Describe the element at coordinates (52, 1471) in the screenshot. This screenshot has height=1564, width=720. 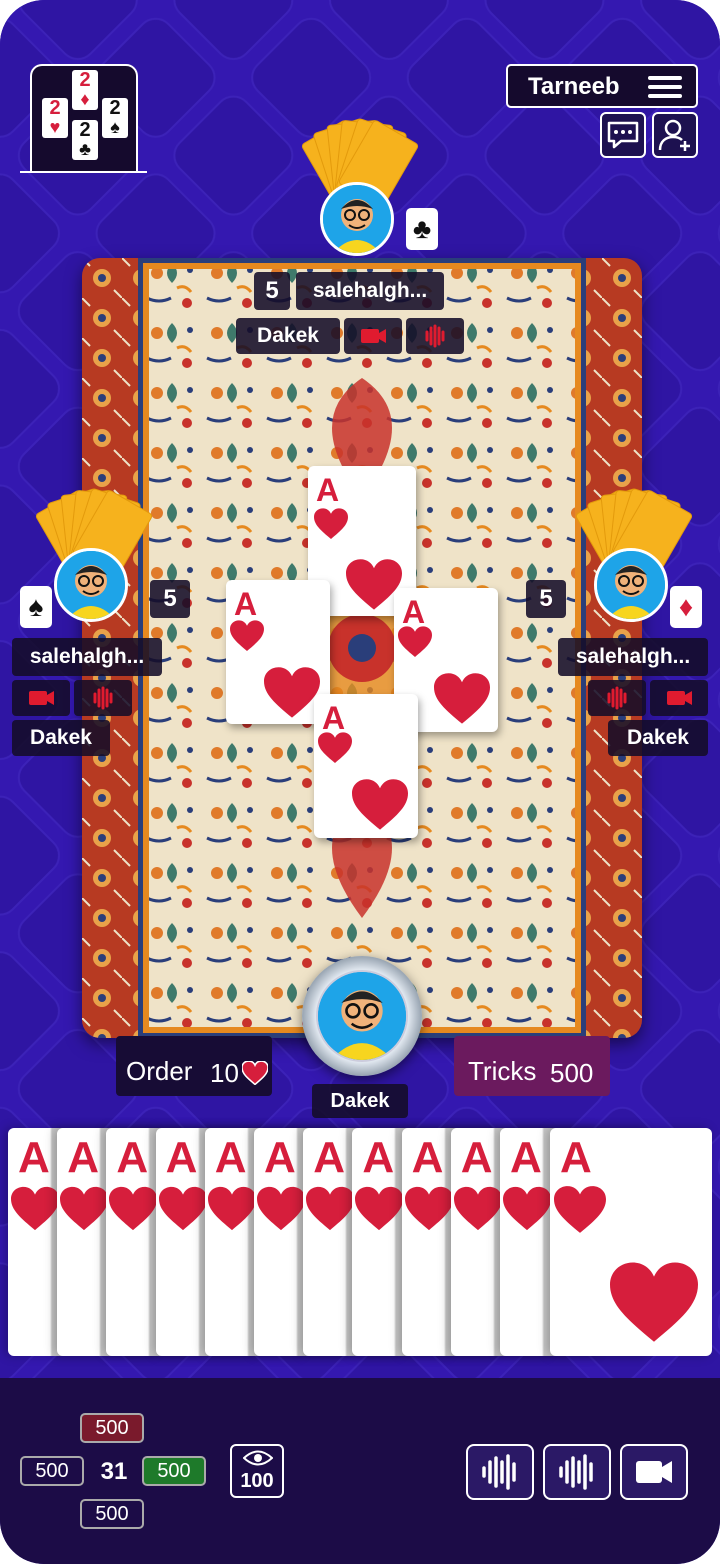
I see `bet-chip-left: 500` at that location.